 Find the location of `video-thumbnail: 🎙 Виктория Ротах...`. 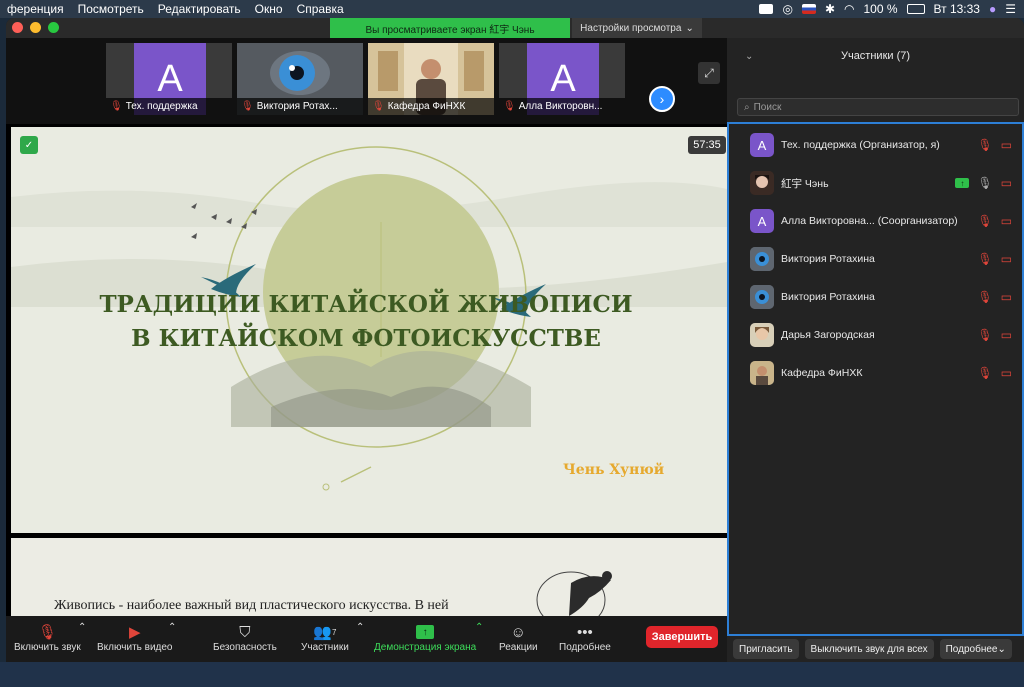

video-thumbnail: 🎙 Виктория Ротах... is located at coordinates (300, 79).